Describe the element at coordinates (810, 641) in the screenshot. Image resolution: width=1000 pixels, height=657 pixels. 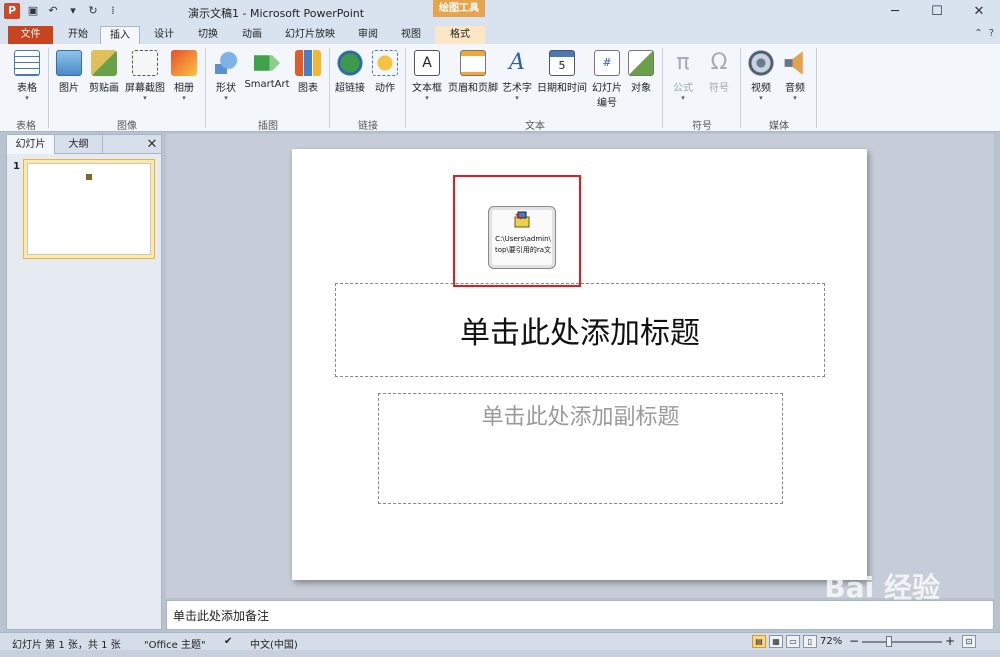
I see `slideshow-view-icon: ▯` at that location.